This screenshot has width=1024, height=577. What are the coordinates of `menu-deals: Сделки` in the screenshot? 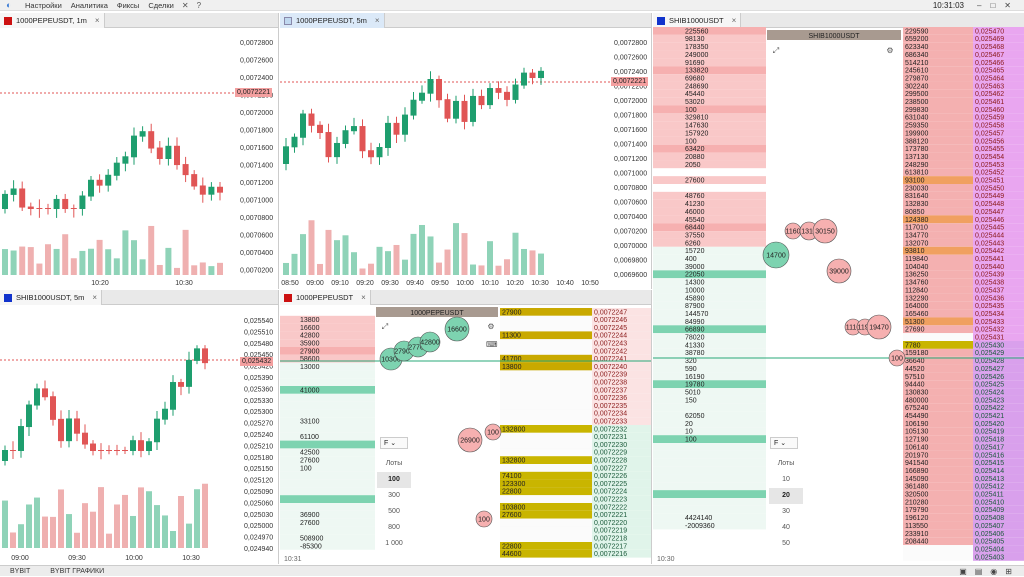 It's located at (161, 5).